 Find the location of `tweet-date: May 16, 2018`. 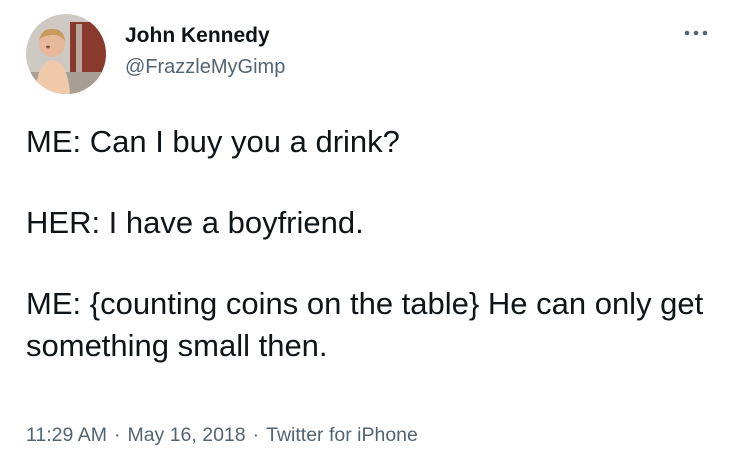

tweet-date: May 16, 2018 is located at coordinates (186, 435).